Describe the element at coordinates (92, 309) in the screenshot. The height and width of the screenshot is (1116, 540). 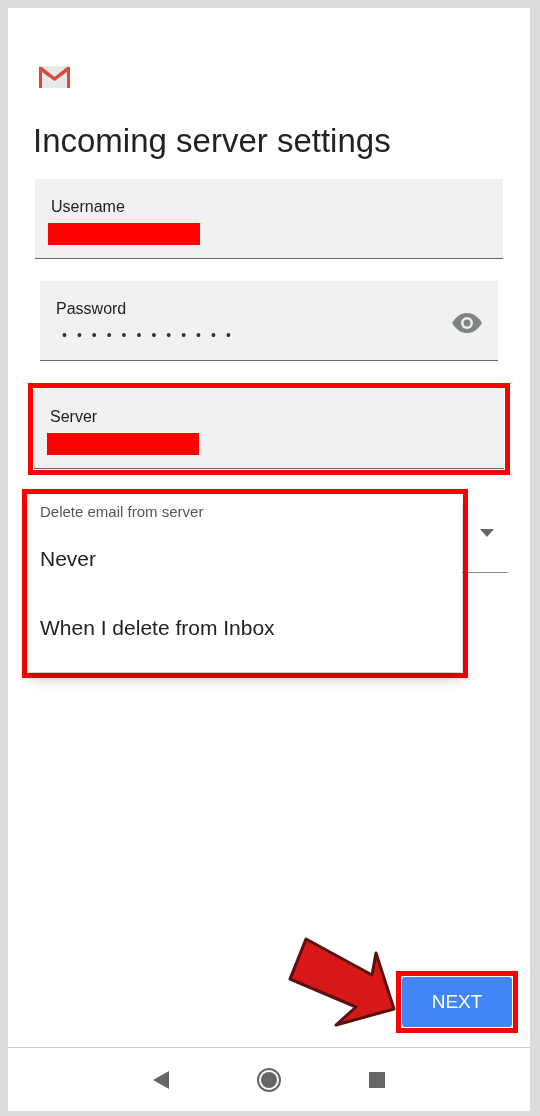
I see `field-label: Password` at that location.